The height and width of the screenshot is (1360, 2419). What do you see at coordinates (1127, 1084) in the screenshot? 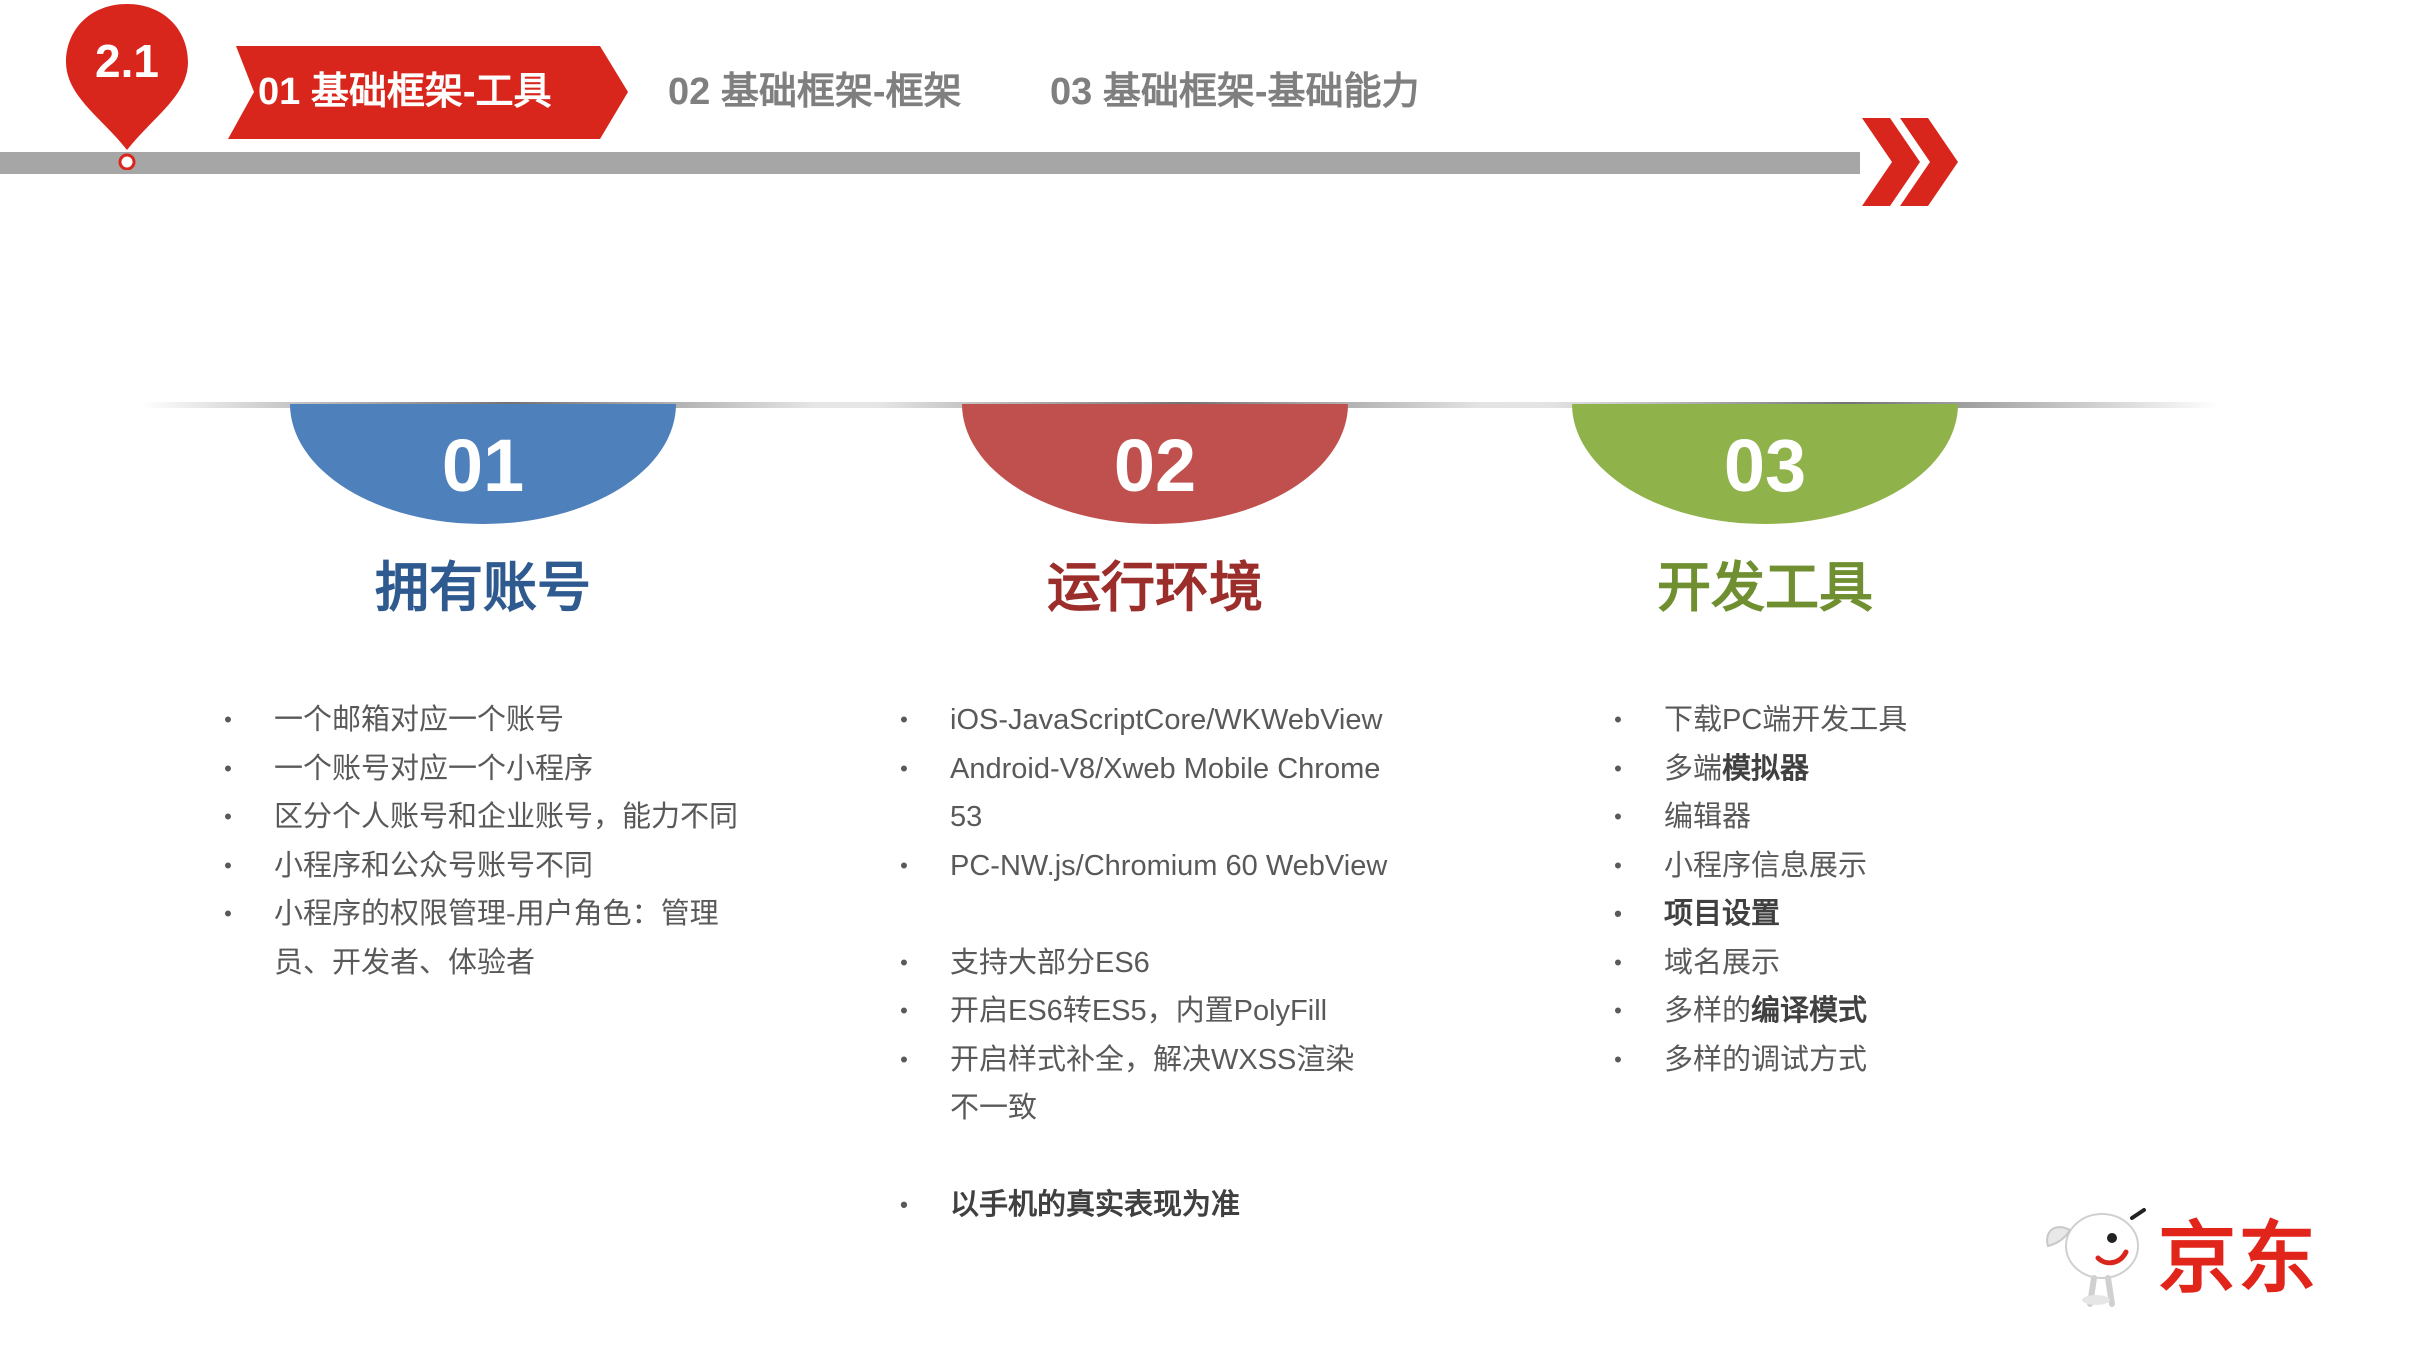
I see `list-item: • 开启样式补全，解决WXSS渲染不一致` at bounding box center [1127, 1084].